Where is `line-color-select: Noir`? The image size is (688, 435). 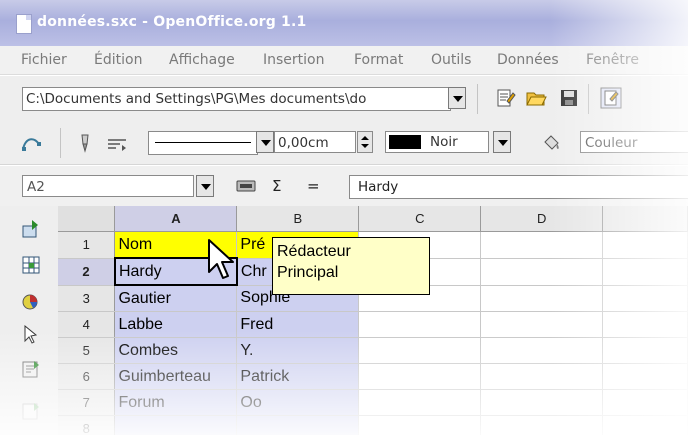
line-color-select: Noir is located at coordinates (437, 142).